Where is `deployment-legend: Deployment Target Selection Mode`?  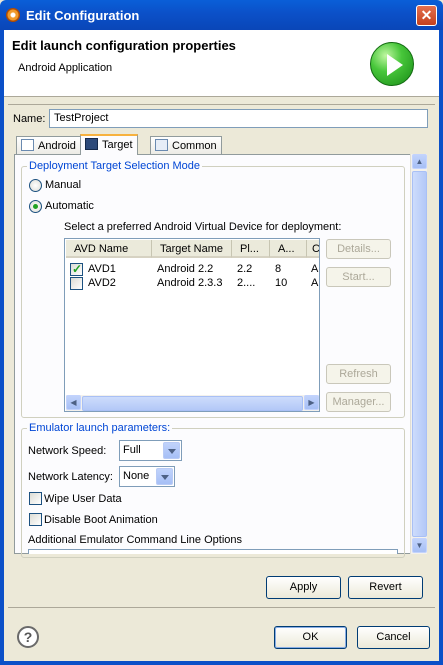 deployment-legend: Deployment Target Selection Mode is located at coordinates (115, 166).